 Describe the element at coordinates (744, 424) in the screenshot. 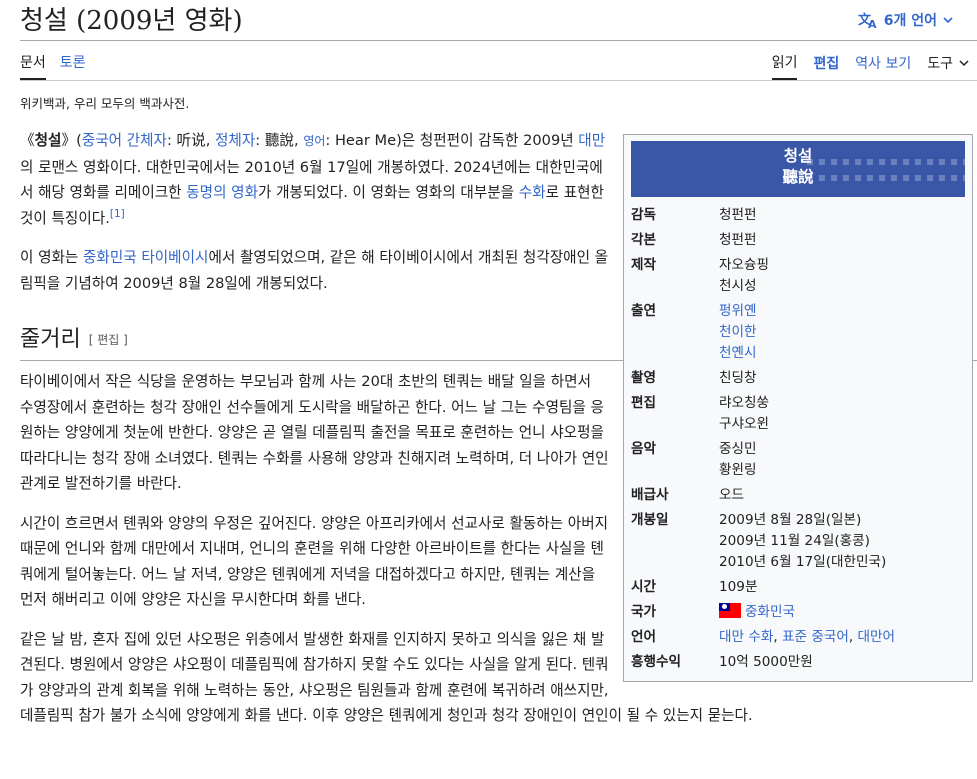

I see `editor-name: 구샤오윈` at that location.